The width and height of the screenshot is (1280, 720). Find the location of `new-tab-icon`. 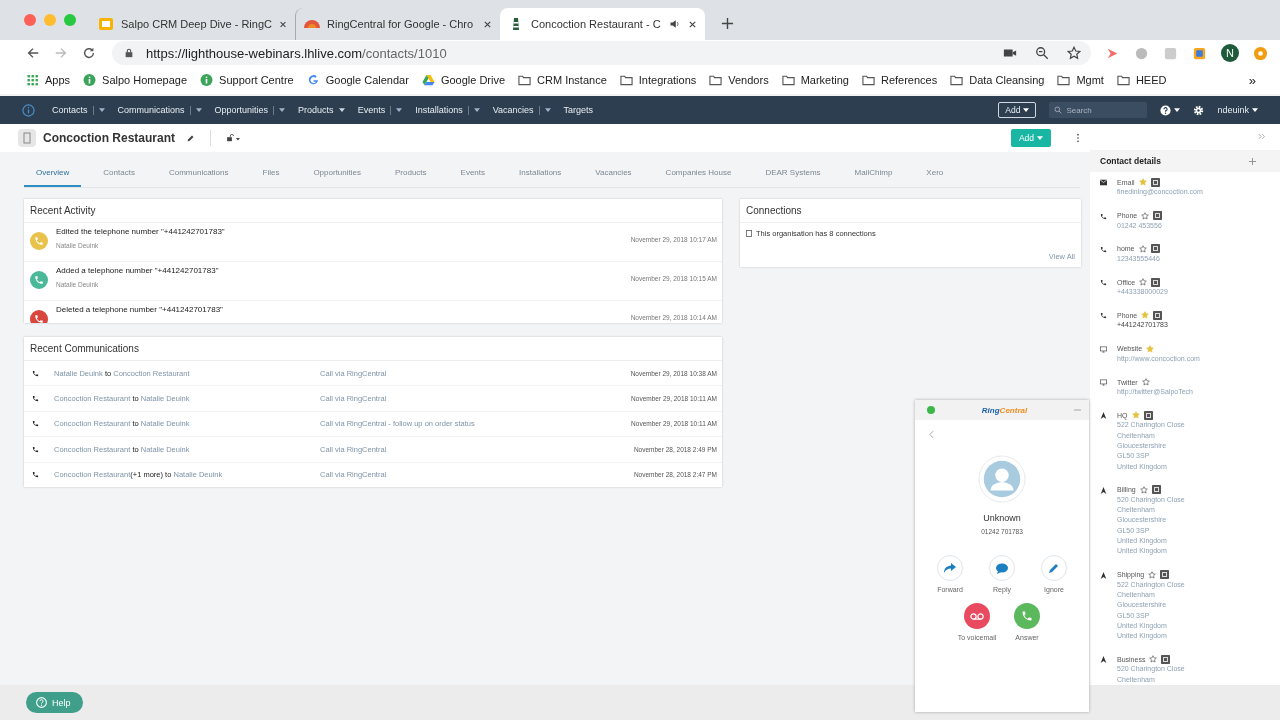

new-tab-icon is located at coordinates (727, 23).